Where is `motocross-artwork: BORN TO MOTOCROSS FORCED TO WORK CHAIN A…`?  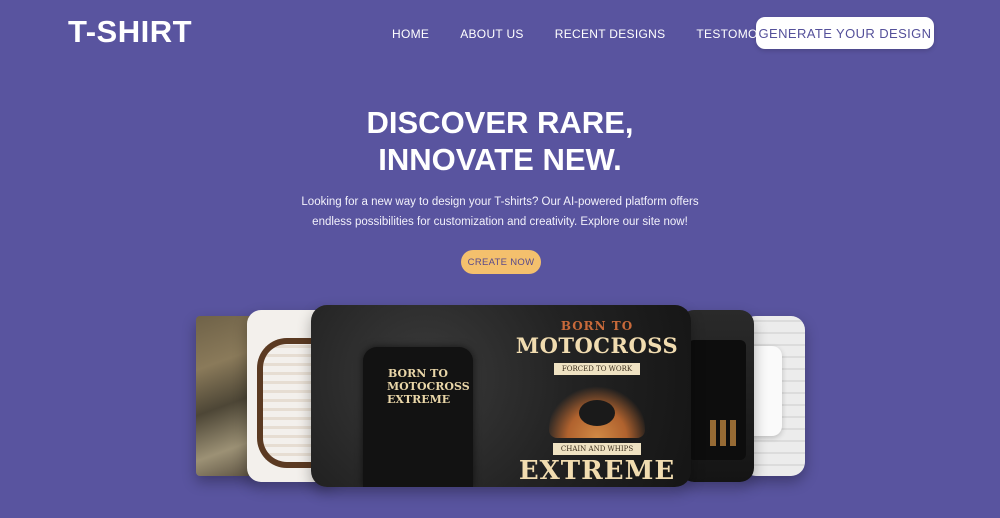
motocross-artwork: BORN TO MOTOCROSS FORCED TO WORK CHAIN A… is located at coordinates (597, 402).